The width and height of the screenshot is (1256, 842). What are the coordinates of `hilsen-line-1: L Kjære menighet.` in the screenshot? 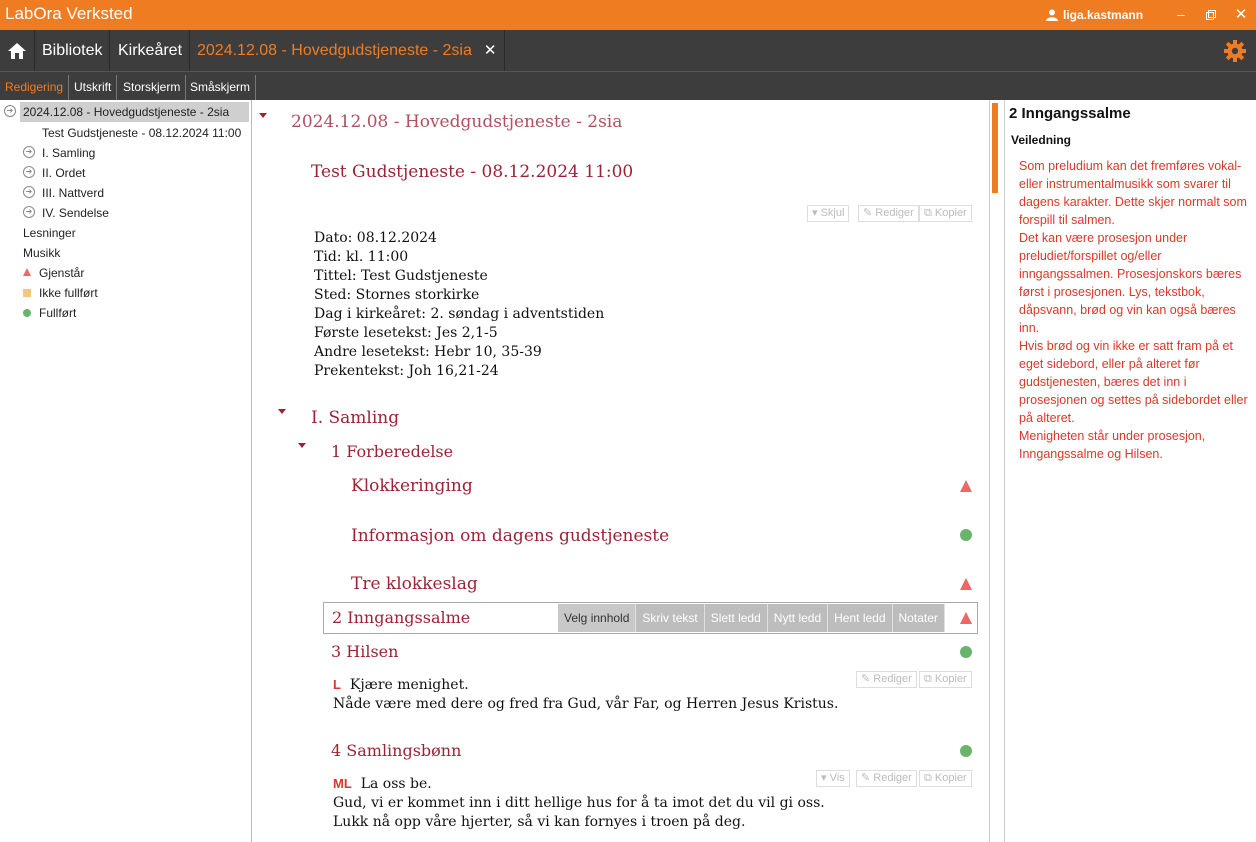 It's located at (401, 685).